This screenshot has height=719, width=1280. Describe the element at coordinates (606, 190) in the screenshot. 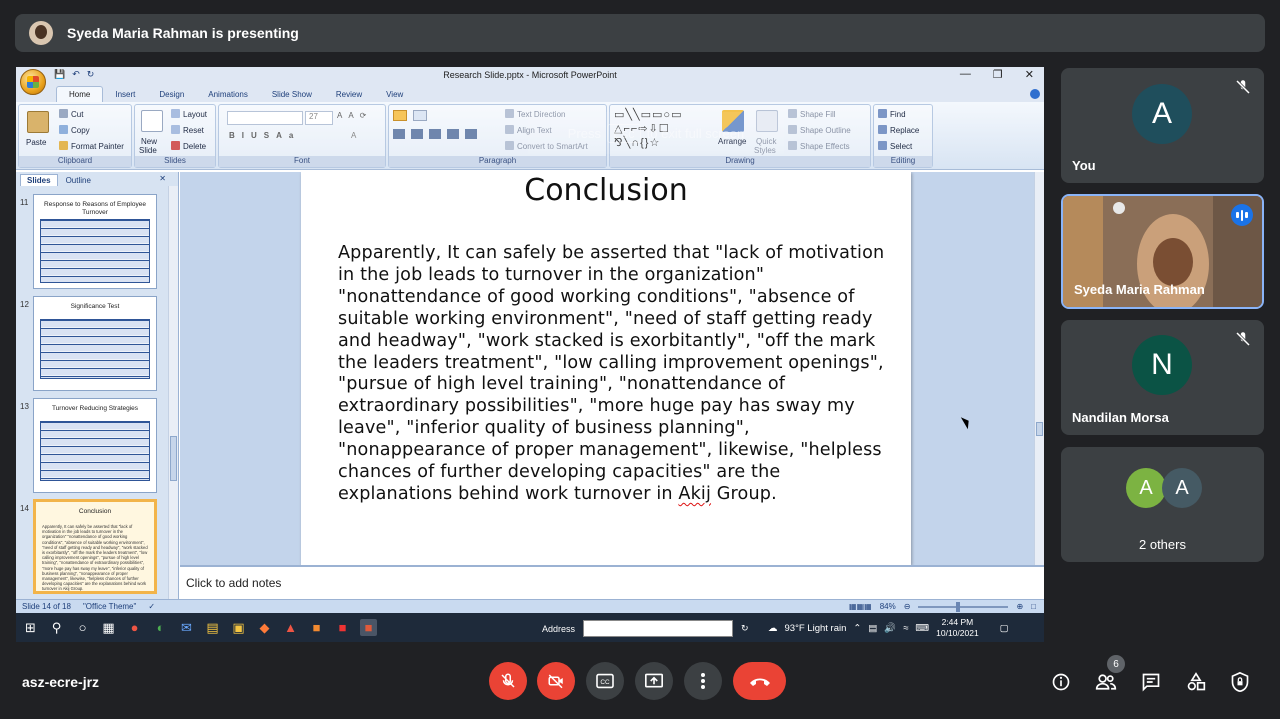

I see `slide-title: Conclusion` at that location.